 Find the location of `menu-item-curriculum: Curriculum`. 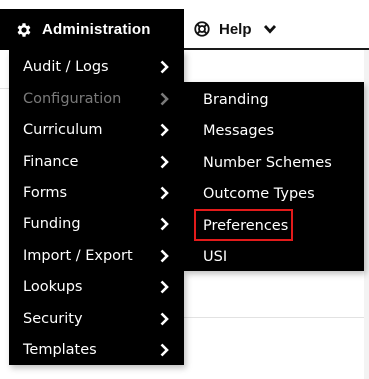

menu-item-curriculum: Curriculum is located at coordinates (96, 130).